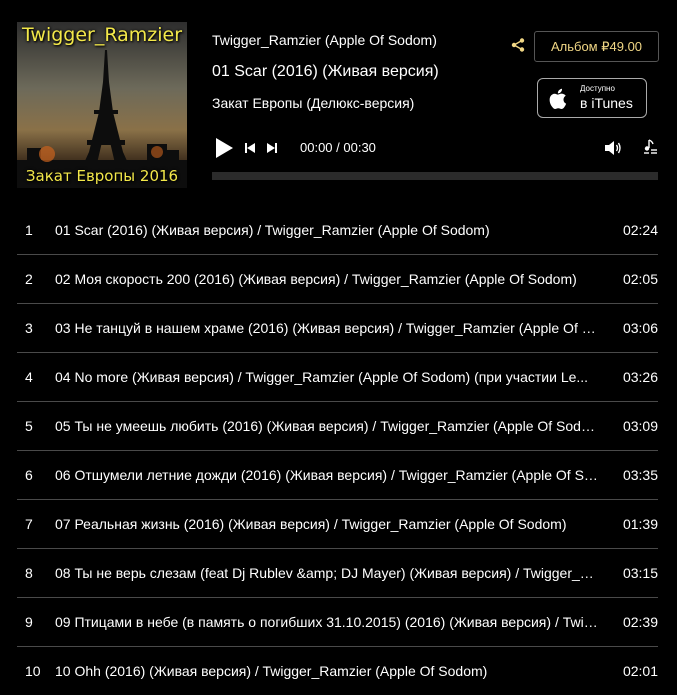  Describe the element at coordinates (29, 230) in the screenshot. I see `track-number: 1` at that location.